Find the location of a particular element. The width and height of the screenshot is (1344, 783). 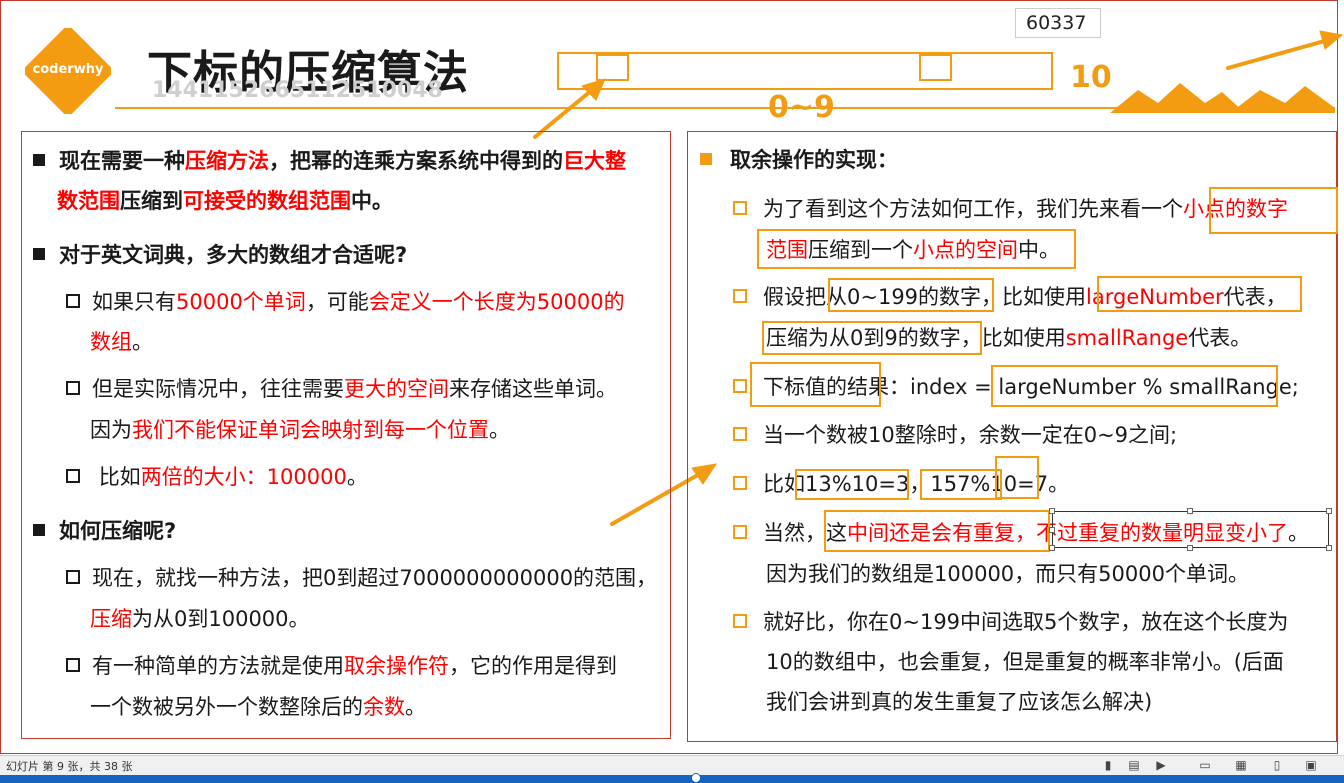

normal-view-icon: ▭ is located at coordinates (1205, 765).